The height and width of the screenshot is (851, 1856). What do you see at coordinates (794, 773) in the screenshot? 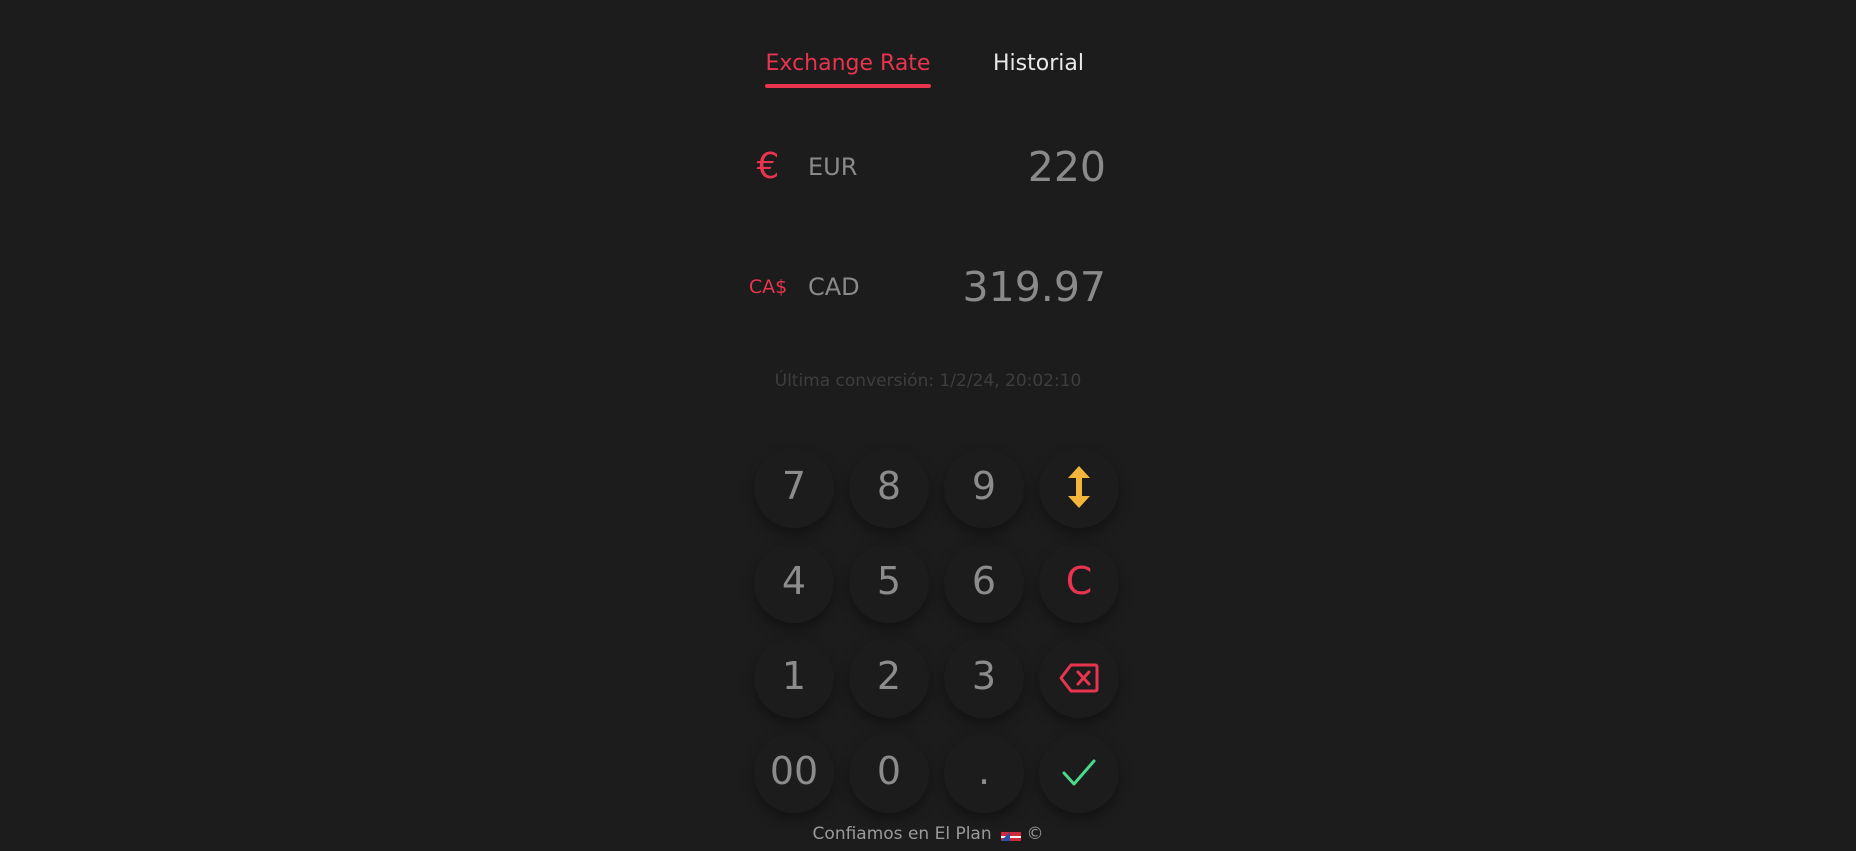
I see `key-00: 00` at bounding box center [794, 773].